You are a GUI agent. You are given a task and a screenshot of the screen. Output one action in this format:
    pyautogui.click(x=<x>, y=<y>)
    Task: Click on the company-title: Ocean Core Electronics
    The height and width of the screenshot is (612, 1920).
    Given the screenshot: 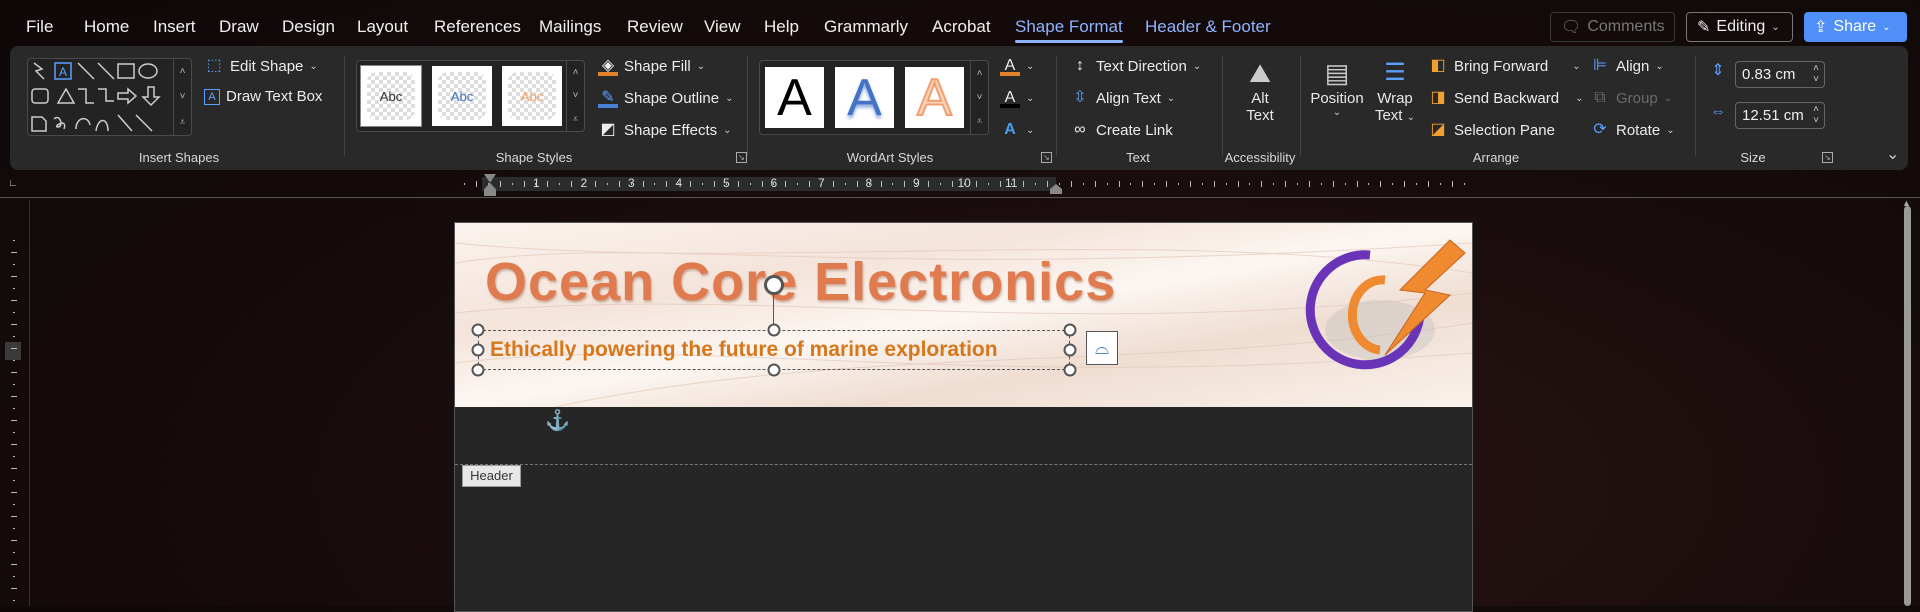 What is the action you would take?
    pyautogui.click(x=800, y=282)
    